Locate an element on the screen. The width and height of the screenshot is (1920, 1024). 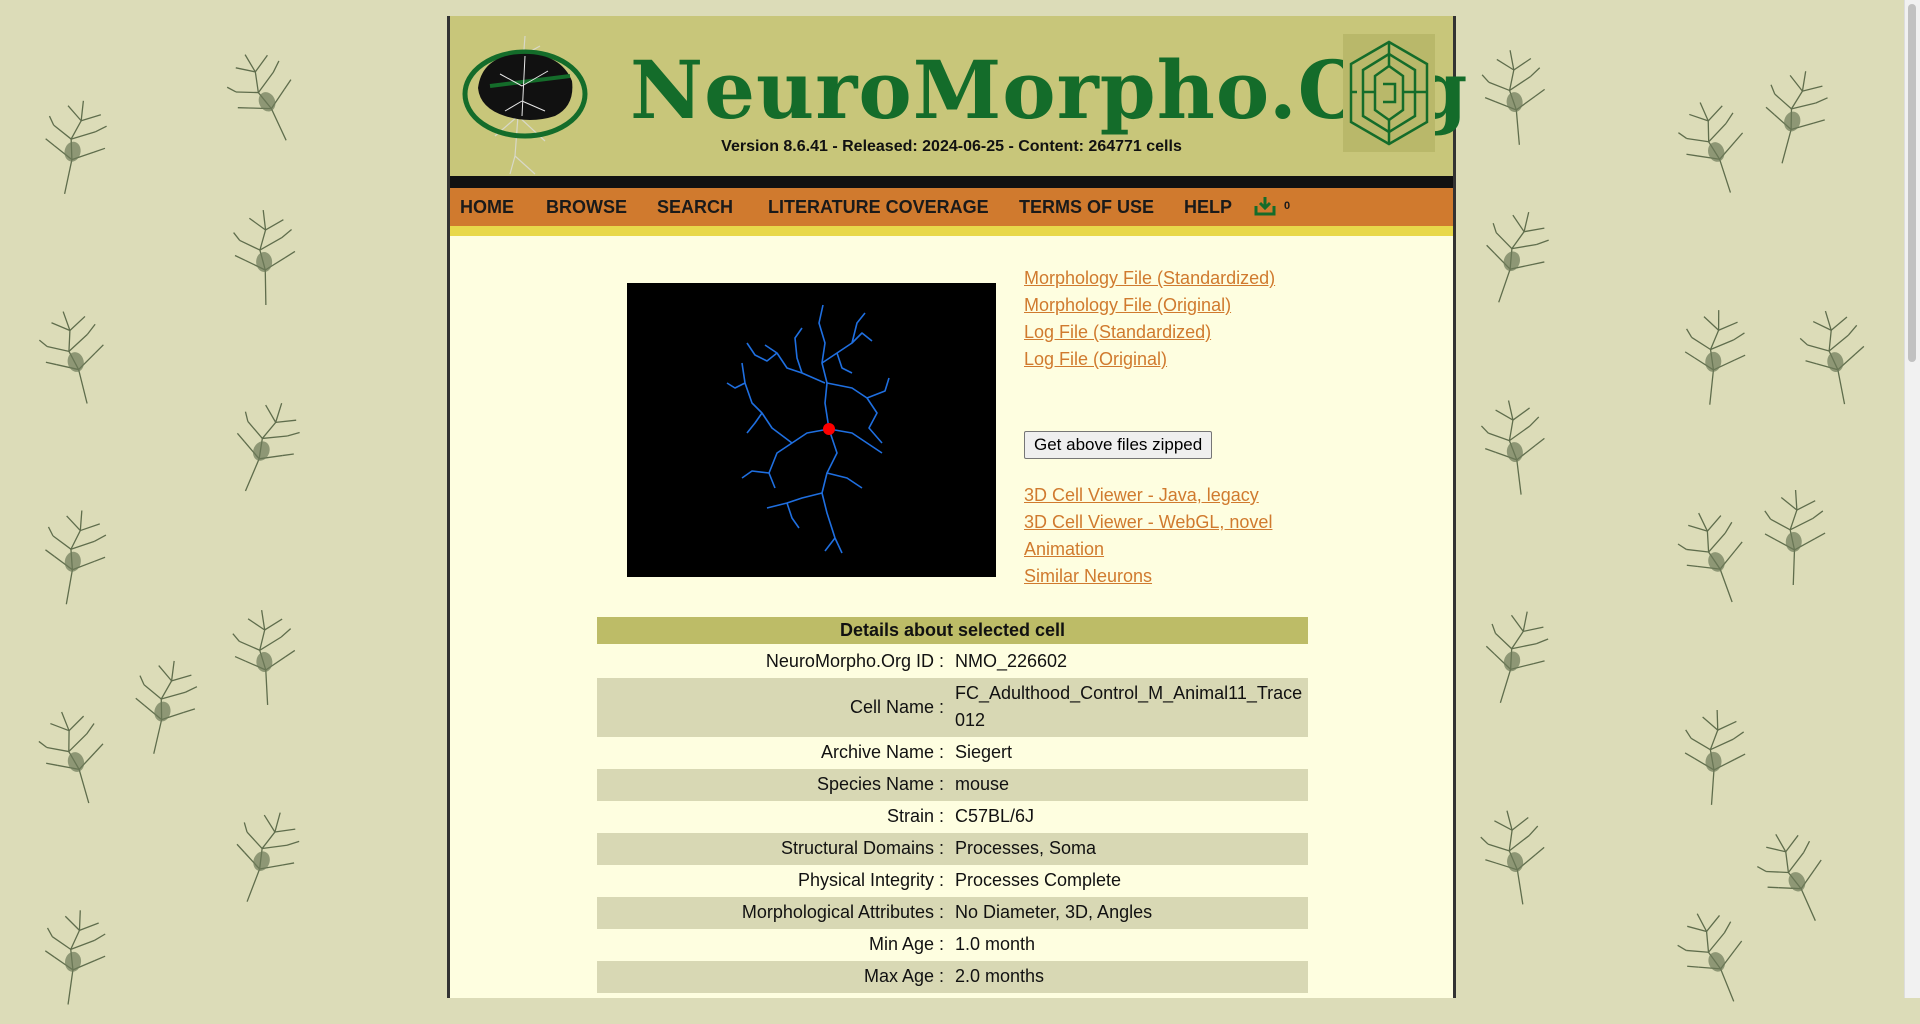
detail-value: mouse is located at coordinates (982, 784).